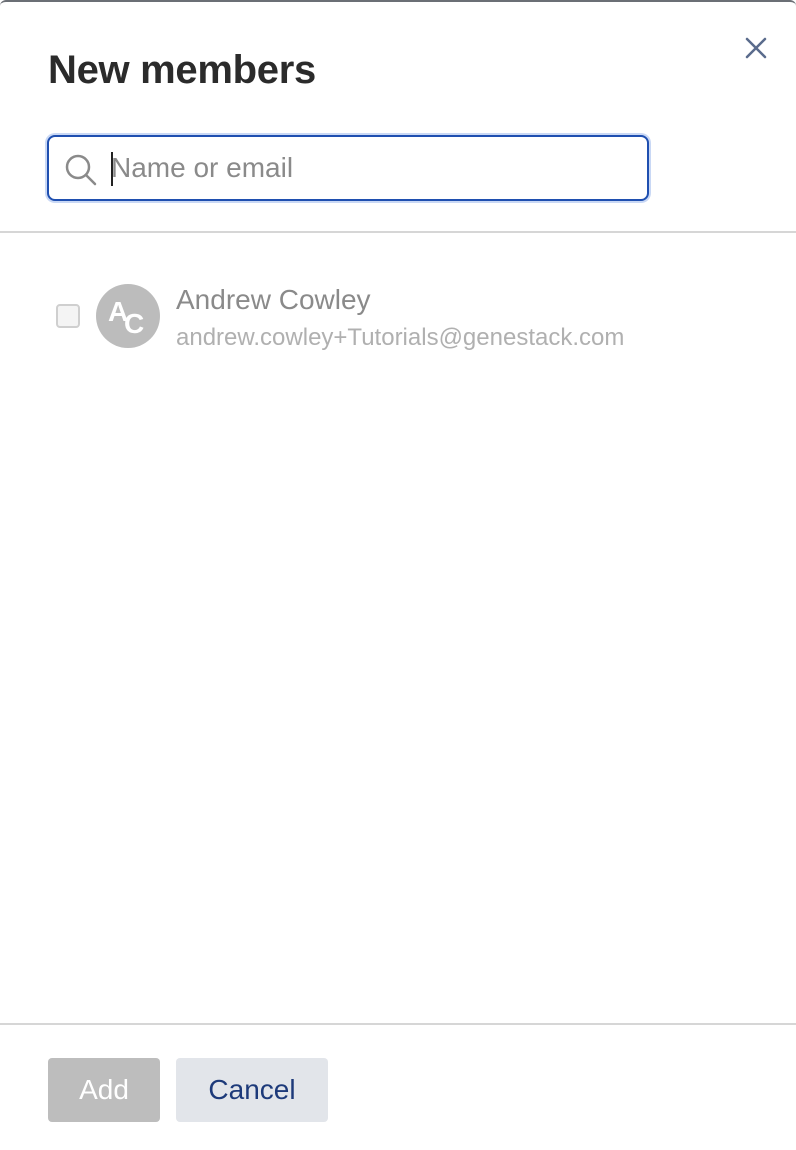 This screenshot has height=1150, width=796. I want to click on cancel-button: Cancel, so click(252, 1090).